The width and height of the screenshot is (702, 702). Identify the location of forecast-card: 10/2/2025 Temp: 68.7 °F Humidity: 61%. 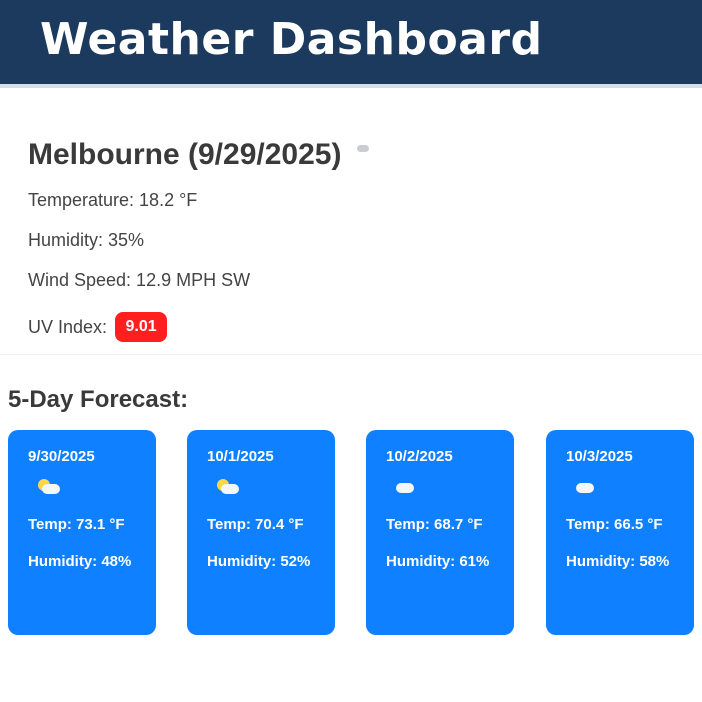
(440, 532).